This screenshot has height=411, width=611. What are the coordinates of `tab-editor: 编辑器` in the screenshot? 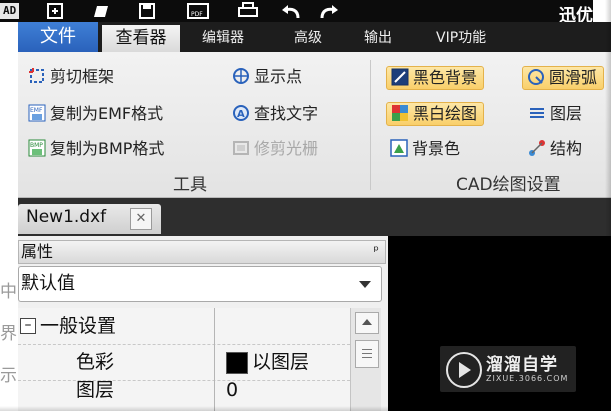 It's located at (223, 37).